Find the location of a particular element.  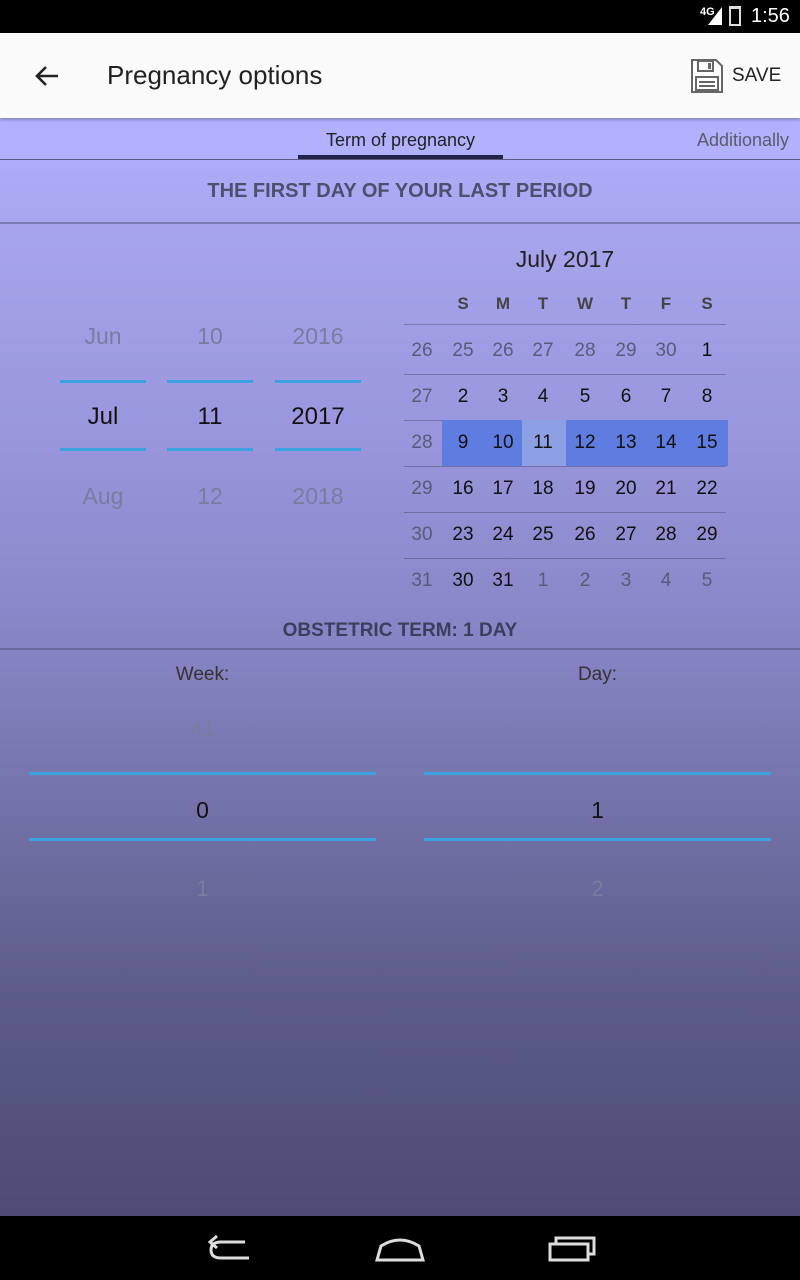

month-prev: Jun is located at coordinates (103, 336).